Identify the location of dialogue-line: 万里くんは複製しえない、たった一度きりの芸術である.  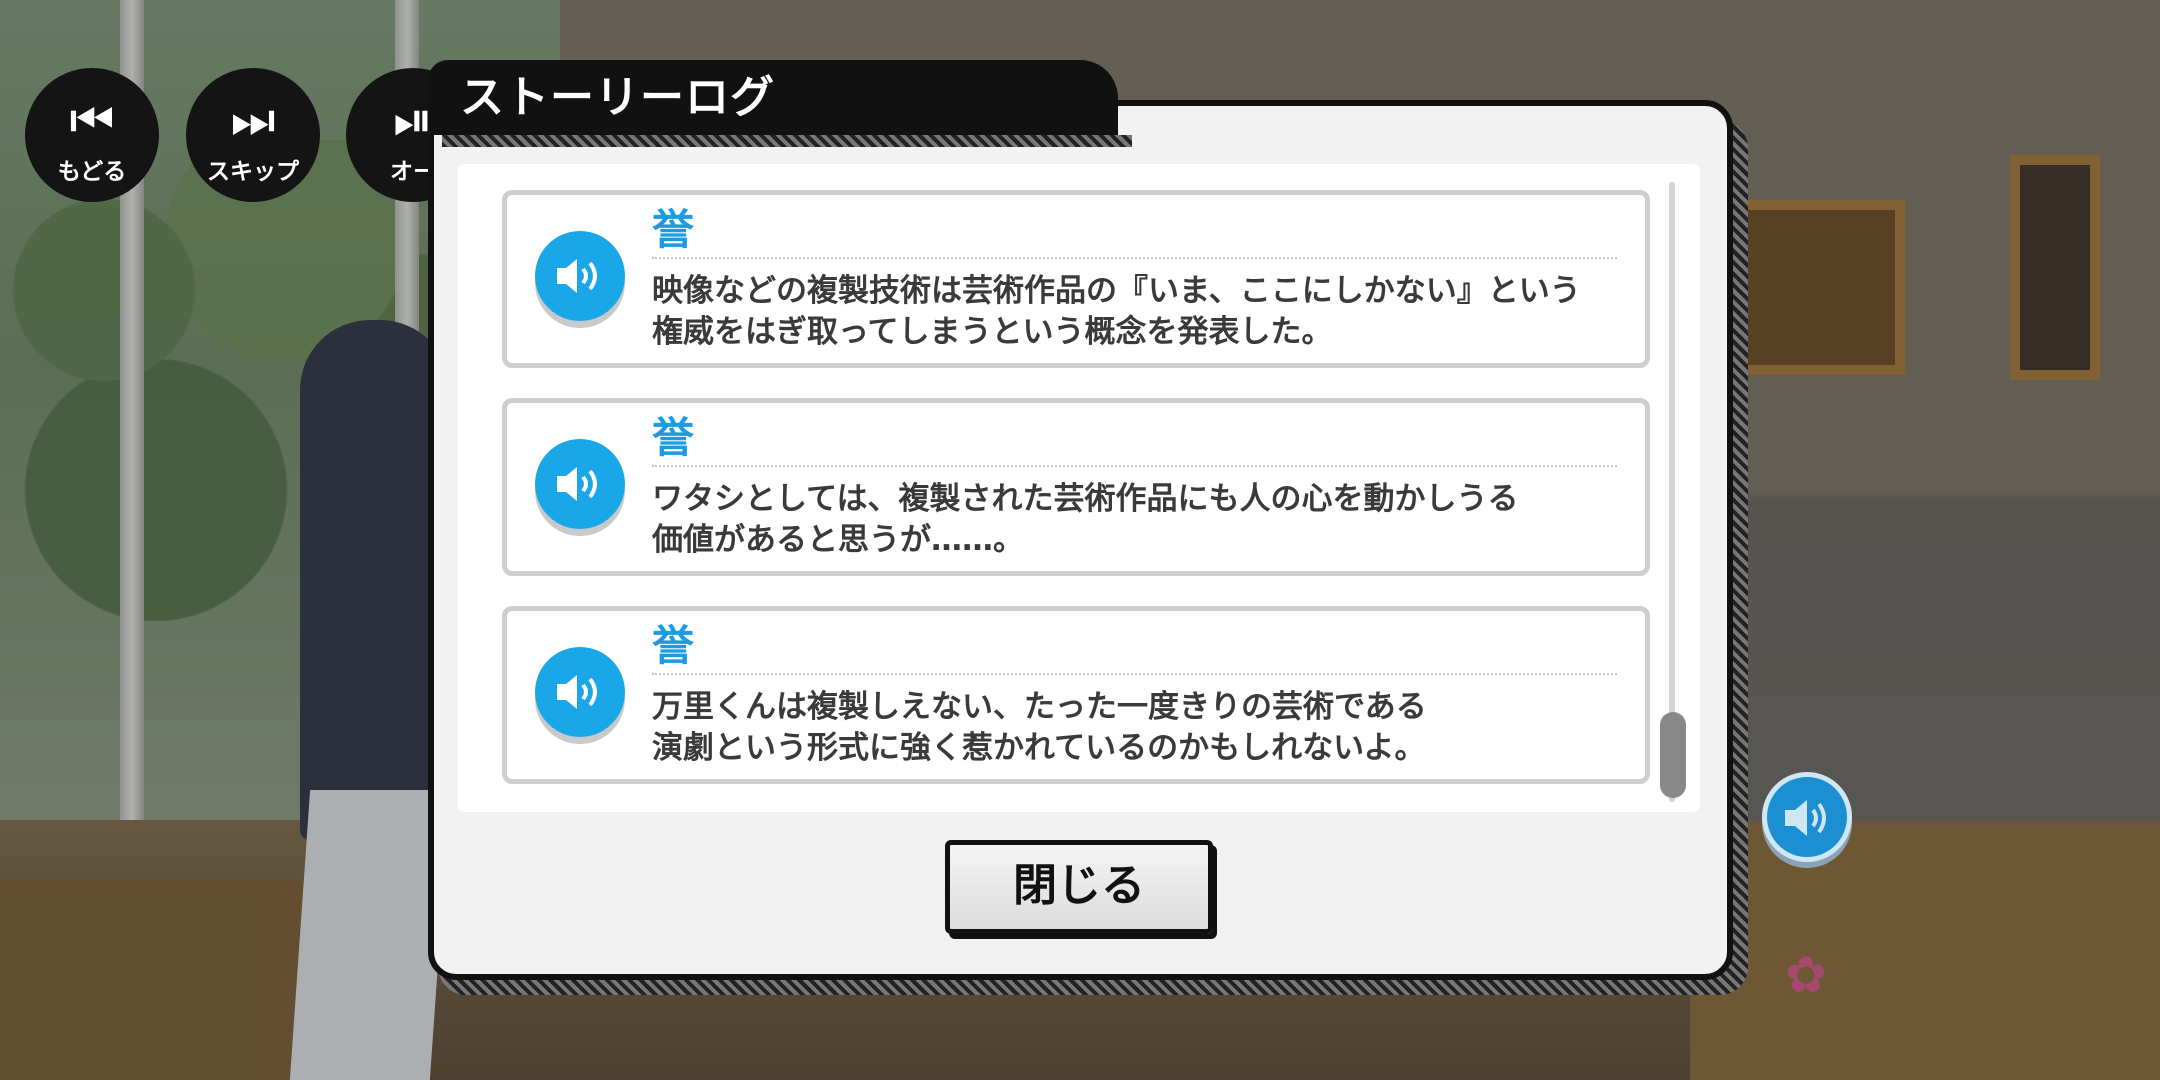
(1039, 707).